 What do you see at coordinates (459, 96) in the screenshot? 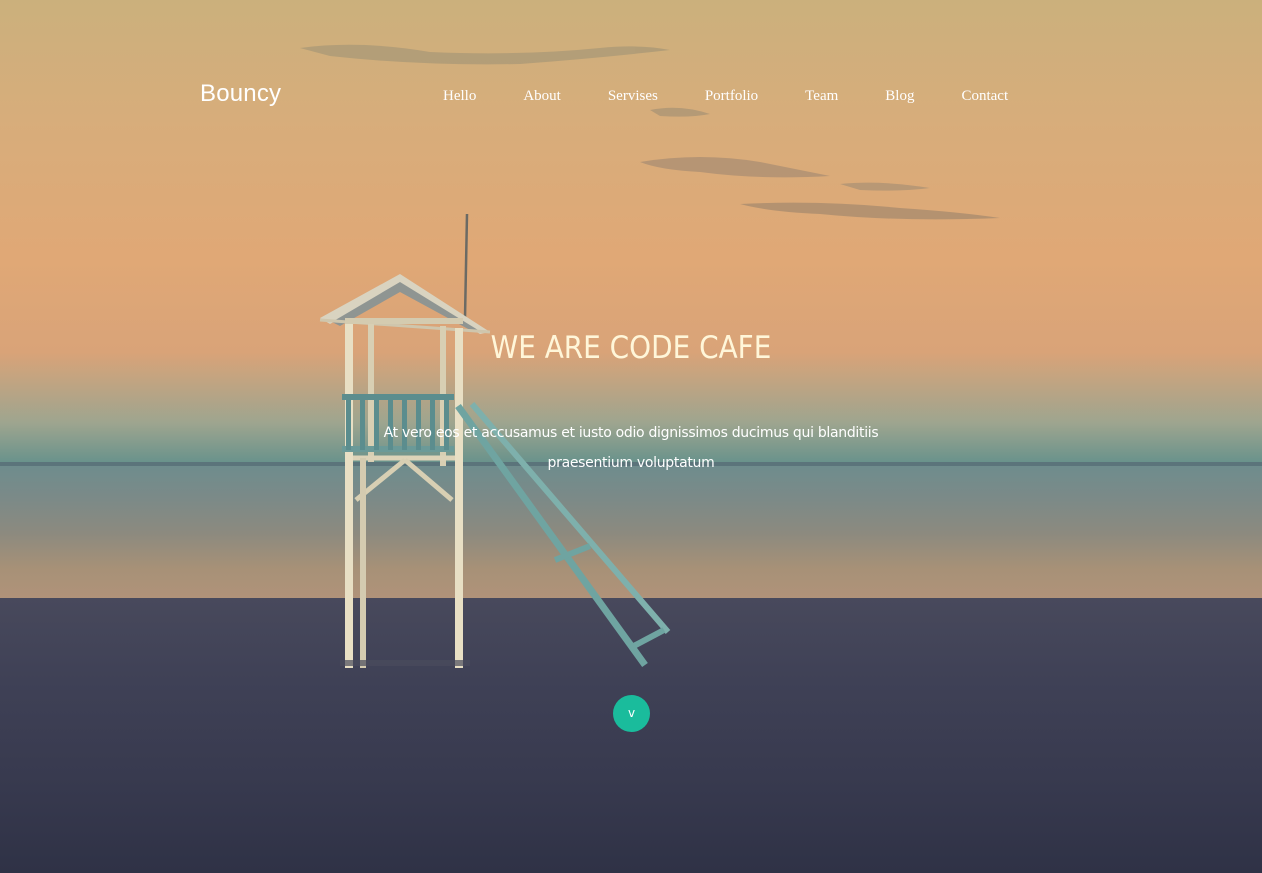
I see `nav-item-hello: Hello` at bounding box center [459, 96].